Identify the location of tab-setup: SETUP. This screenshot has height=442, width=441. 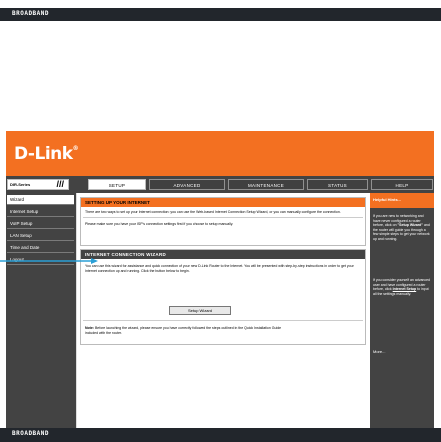
(117, 184).